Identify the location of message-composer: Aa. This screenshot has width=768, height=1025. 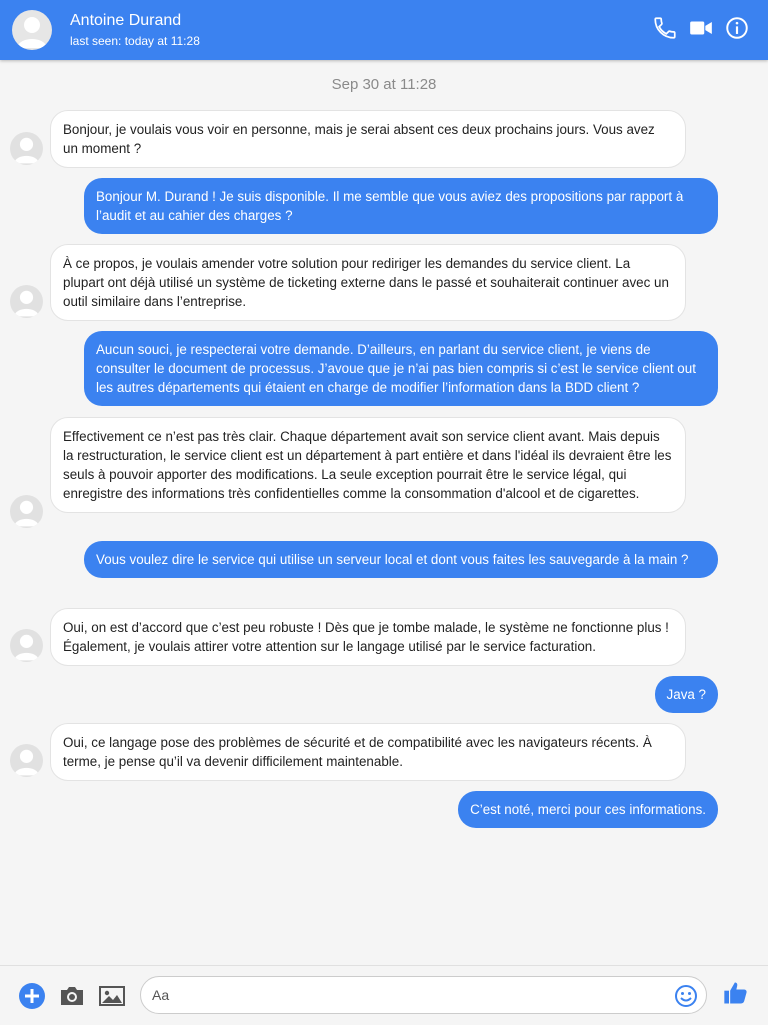
(384, 995).